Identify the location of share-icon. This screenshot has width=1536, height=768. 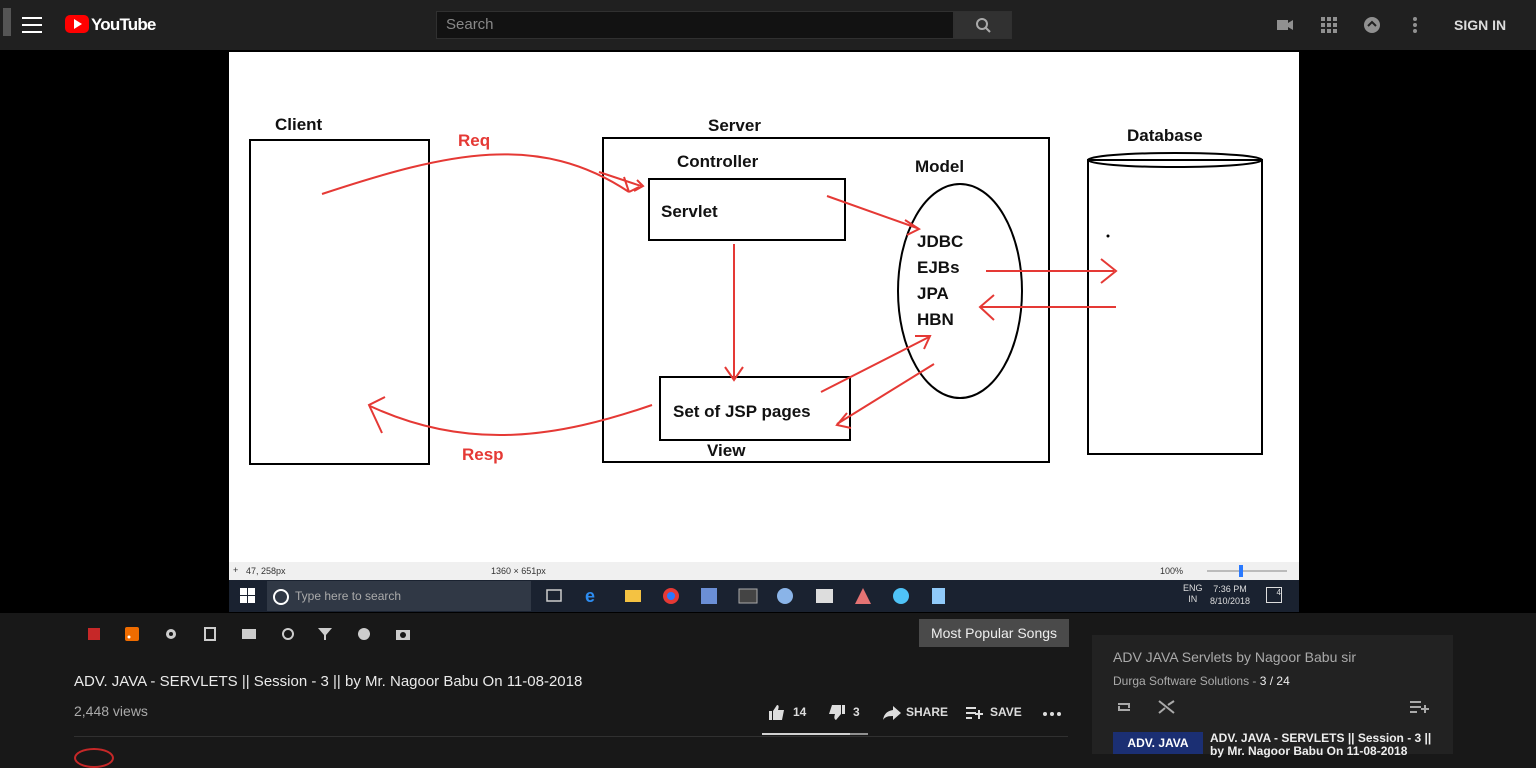
(892, 713).